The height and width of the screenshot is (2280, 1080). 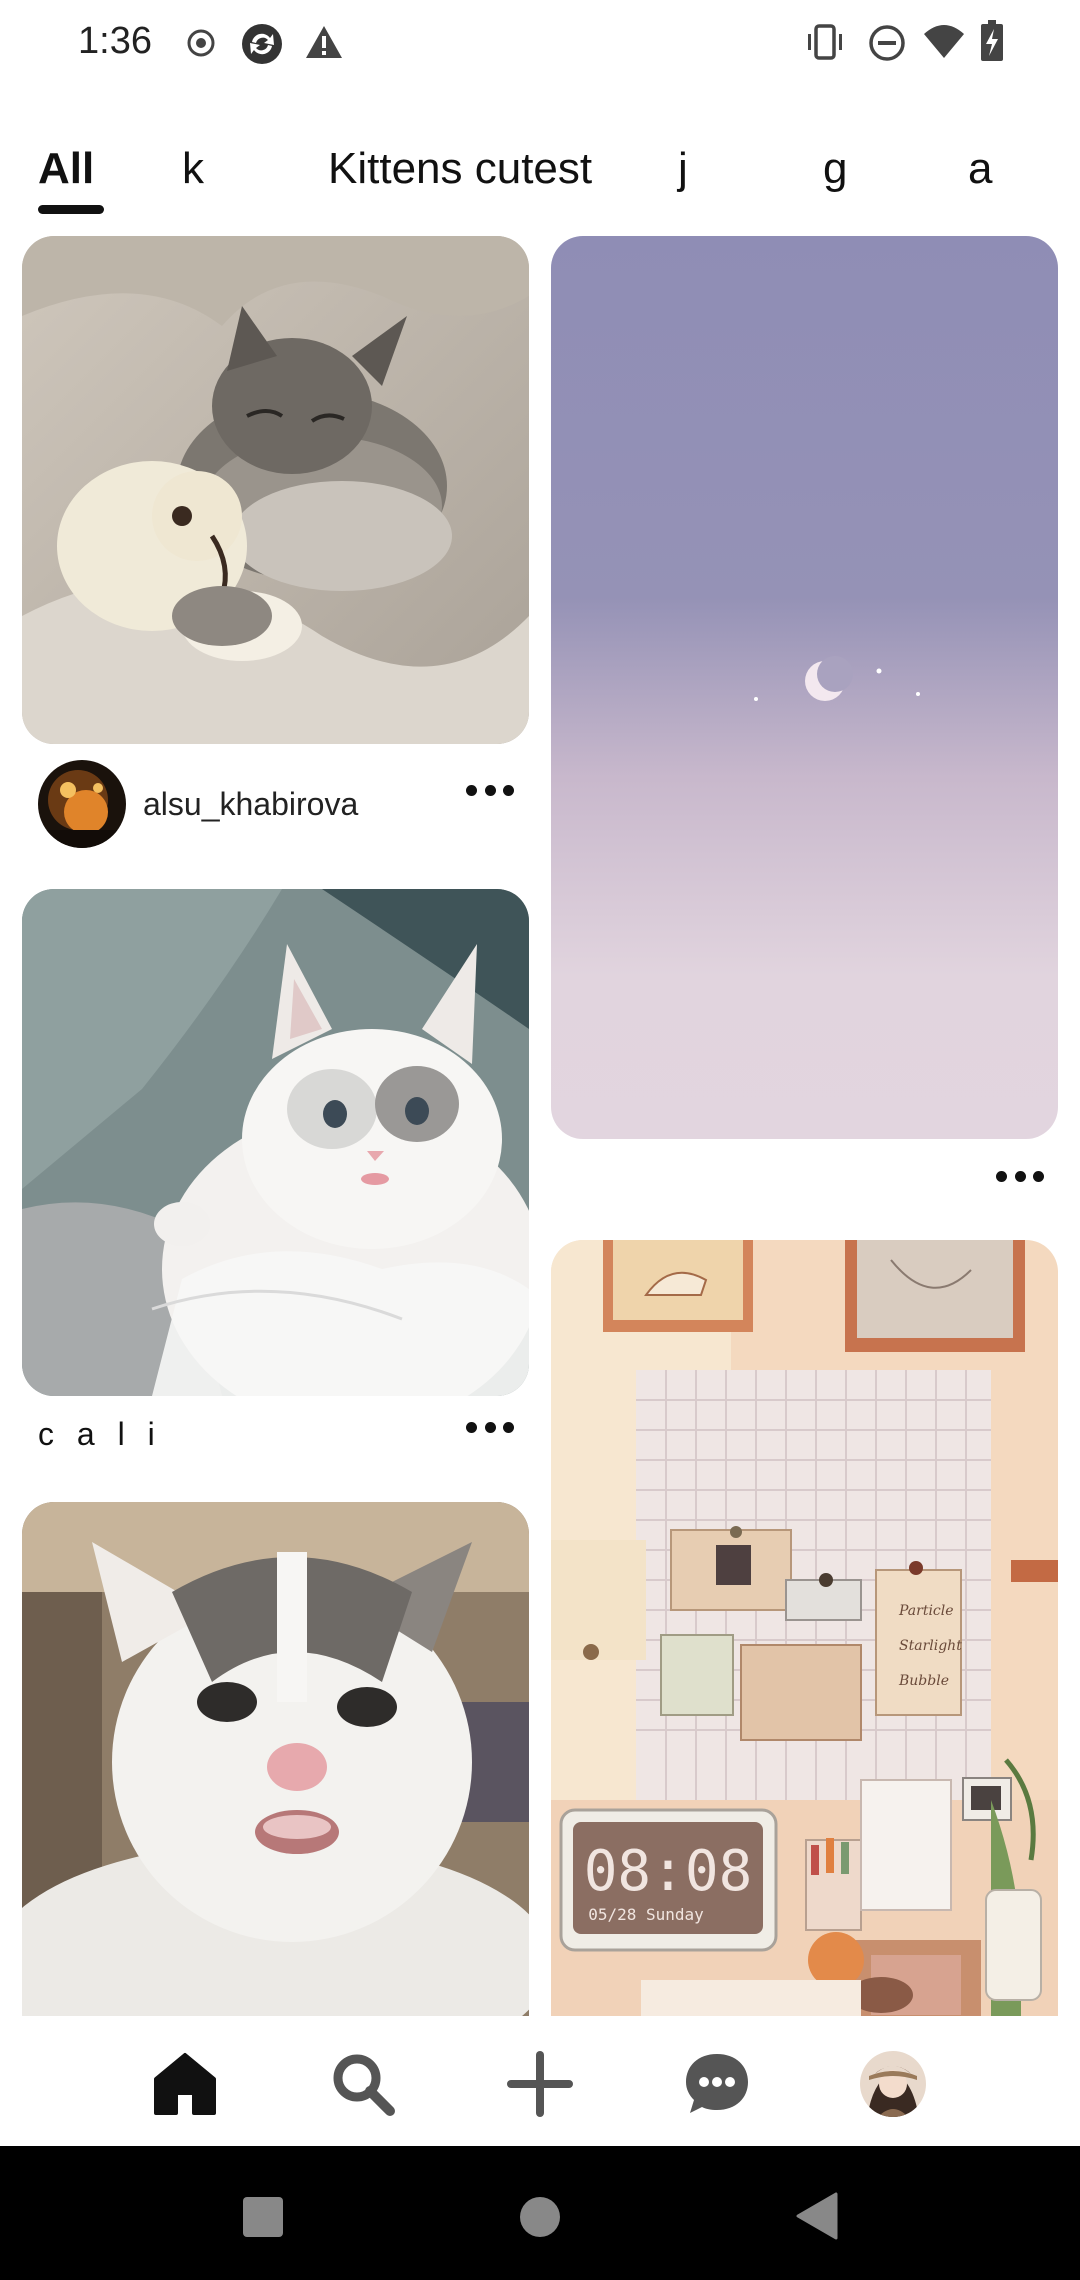 I want to click on user-avatar, so click(x=82, y=804).